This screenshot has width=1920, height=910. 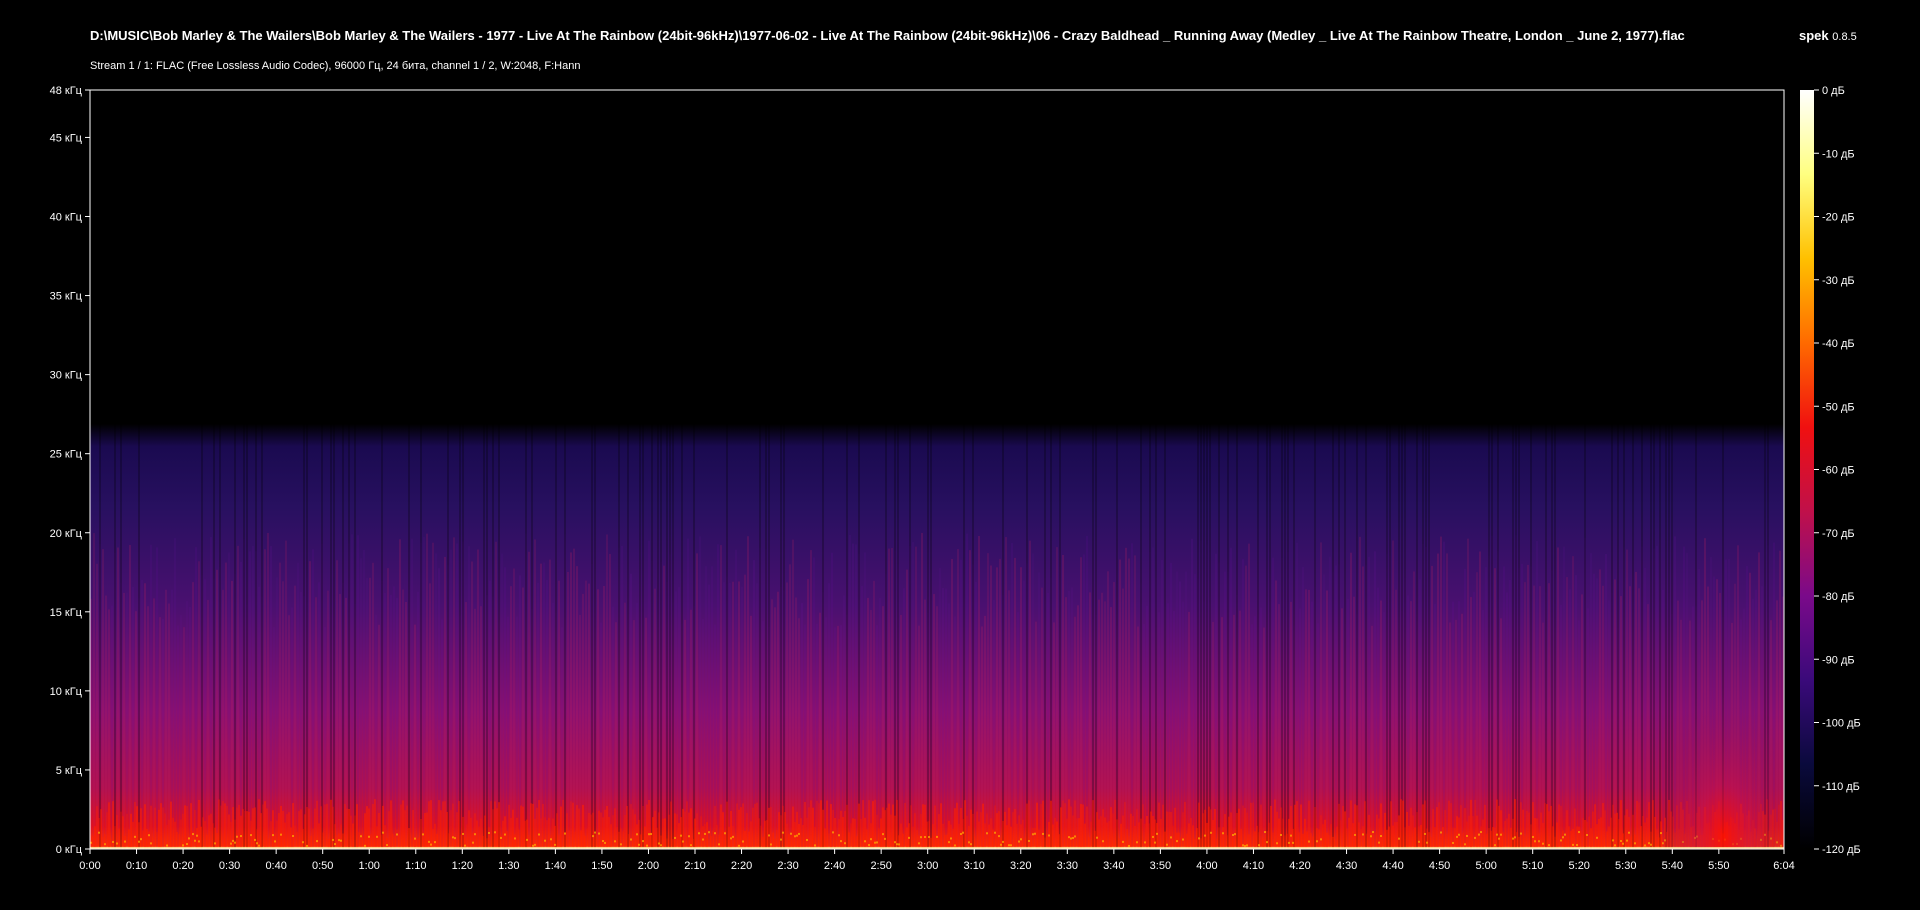 What do you see at coordinates (555, 866) in the screenshot?
I see `x-tick-label: 1:40` at bounding box center [555, 866].